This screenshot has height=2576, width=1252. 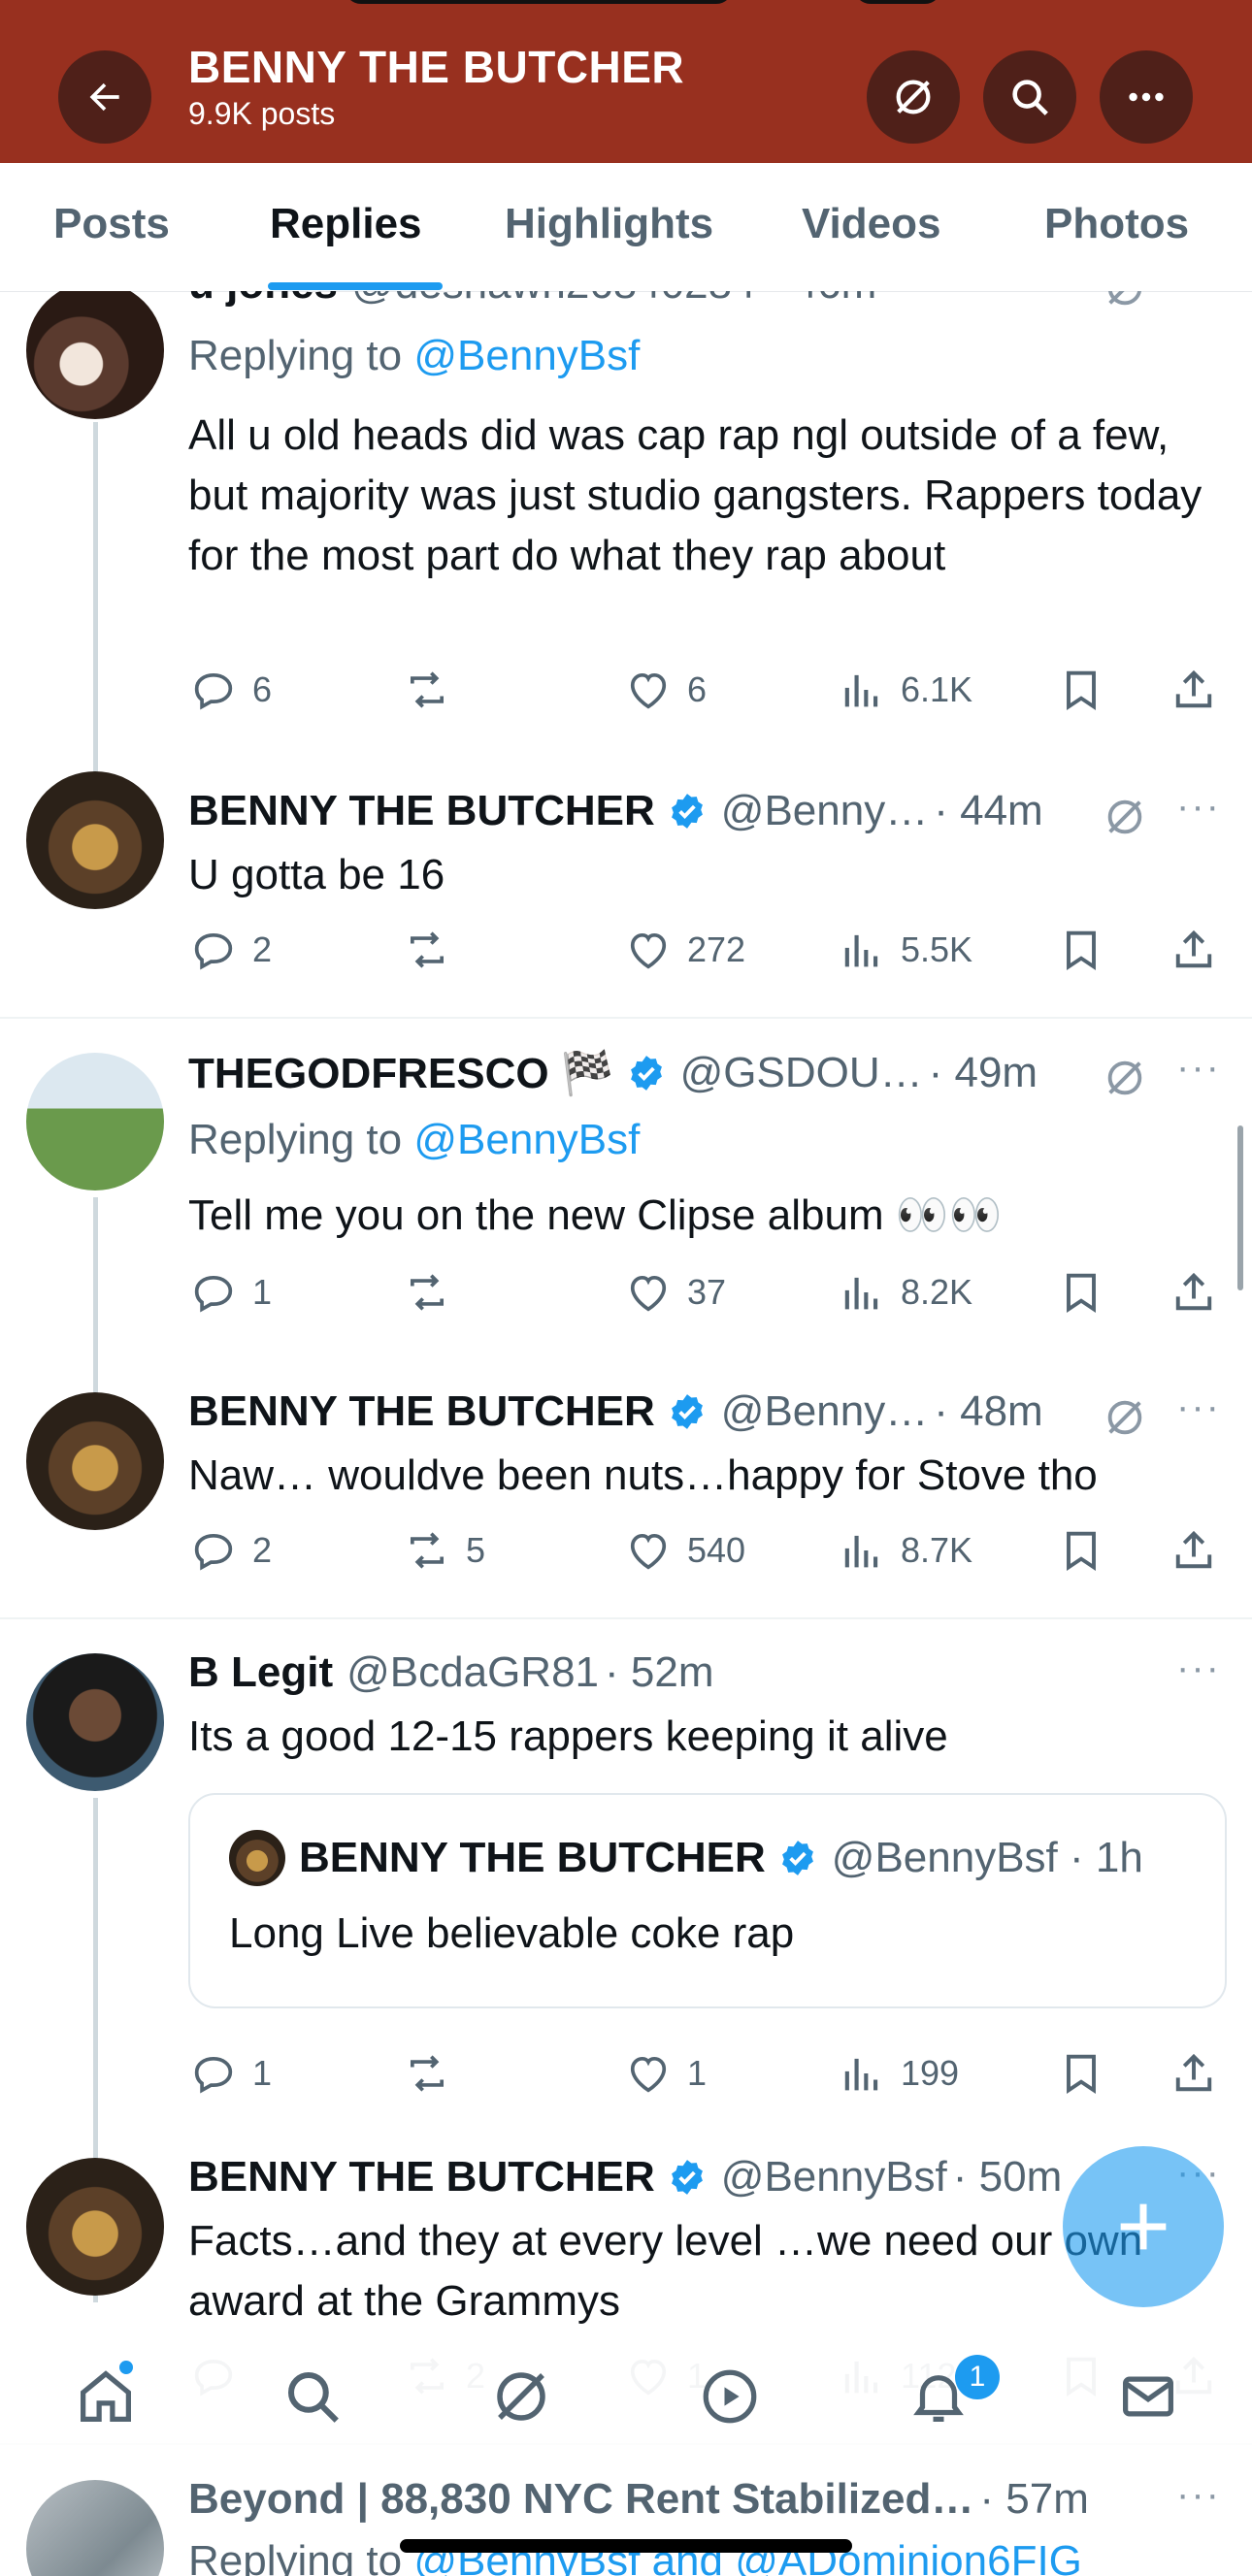 What do you see at coordinates (1148, 2396) in the screenshot?
I see `nav-messages` at bounding box center [1148, 2396].